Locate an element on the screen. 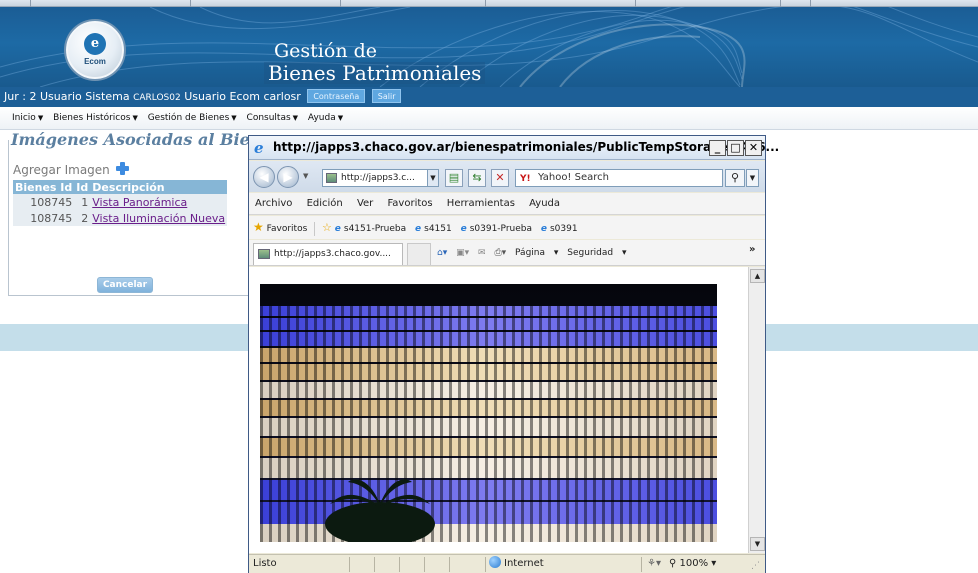 The height and width of the screenshot is (573, 978). add-image-link: Agregar Imagen is located at coordinates (71, 169).